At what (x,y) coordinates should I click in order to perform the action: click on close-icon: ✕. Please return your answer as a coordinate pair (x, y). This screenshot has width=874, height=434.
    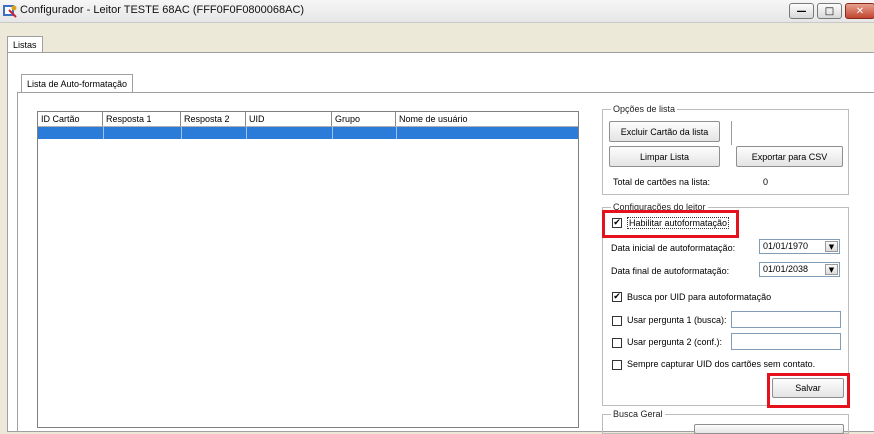
    Looking at the image, I should click on (860, 11).